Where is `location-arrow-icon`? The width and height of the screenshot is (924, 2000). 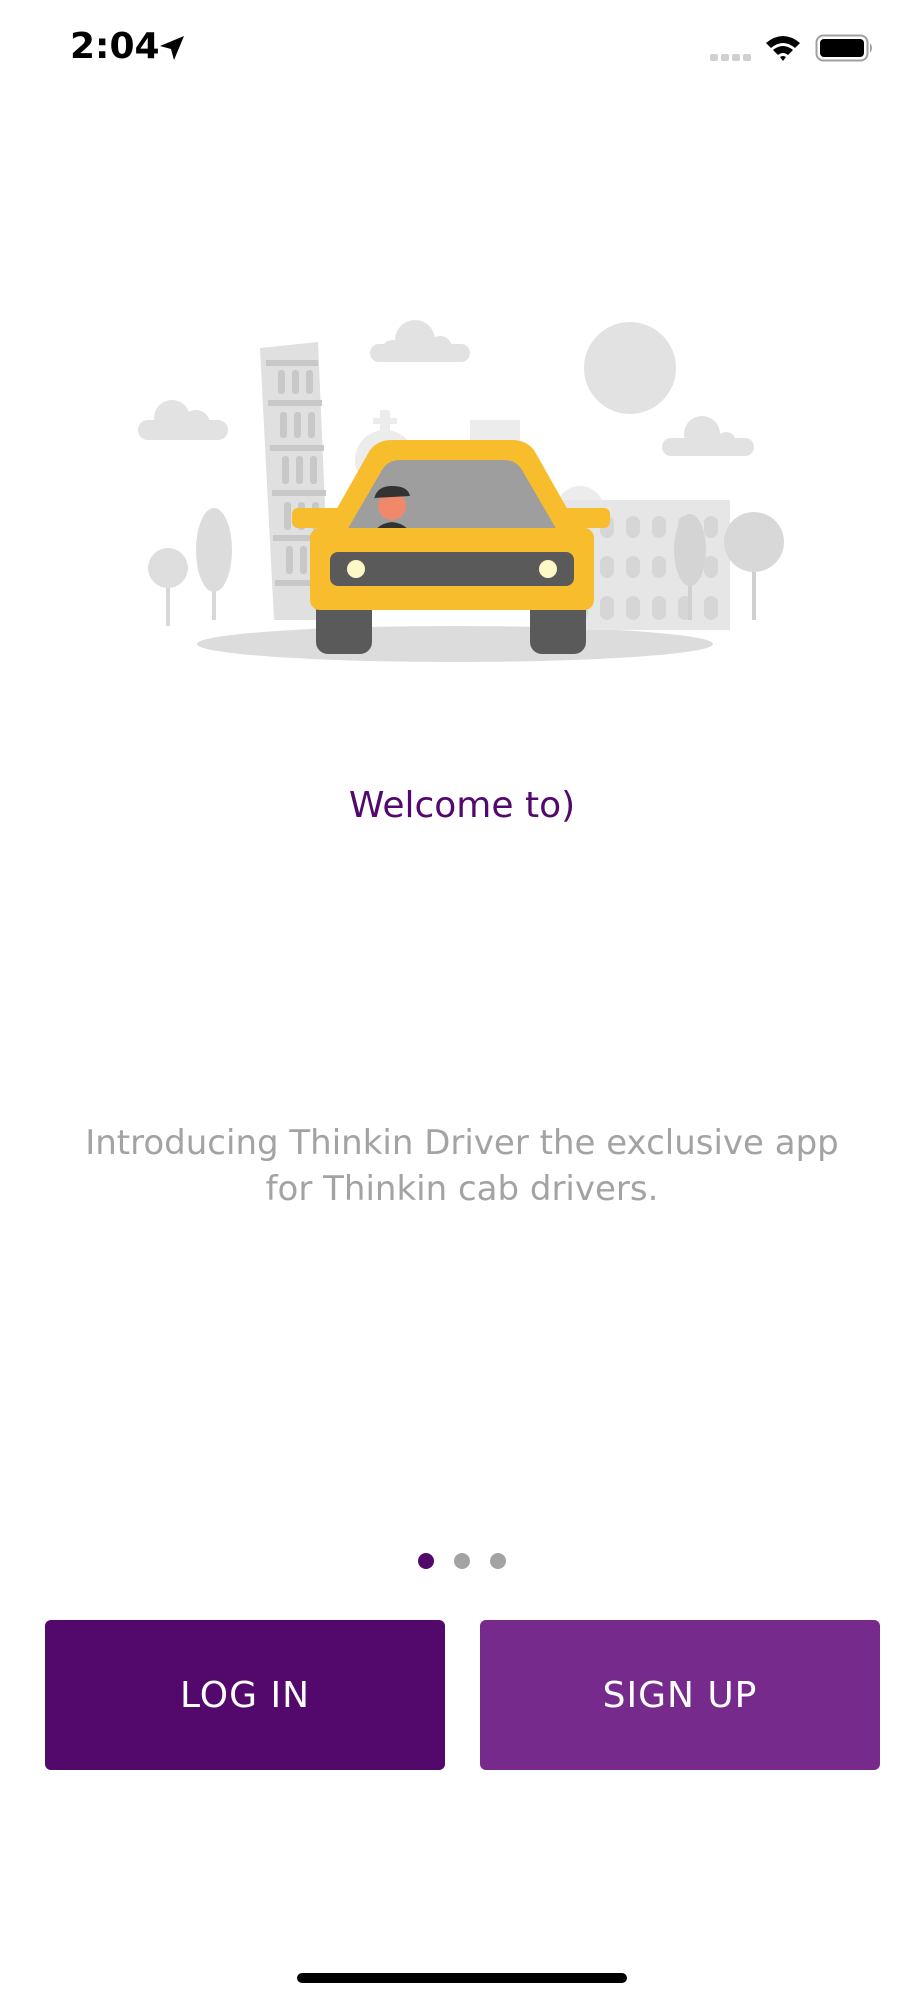
location-arrow-icon is located at coordinates (172, 48).